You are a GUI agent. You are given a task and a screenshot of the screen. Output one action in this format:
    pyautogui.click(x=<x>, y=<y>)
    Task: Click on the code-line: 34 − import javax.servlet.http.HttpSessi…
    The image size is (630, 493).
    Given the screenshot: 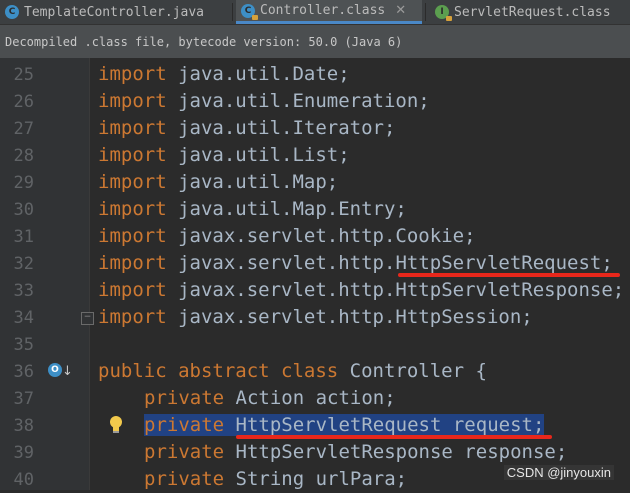 What is the action you would take?
    pyautogui.click(x=315, y=317)
    